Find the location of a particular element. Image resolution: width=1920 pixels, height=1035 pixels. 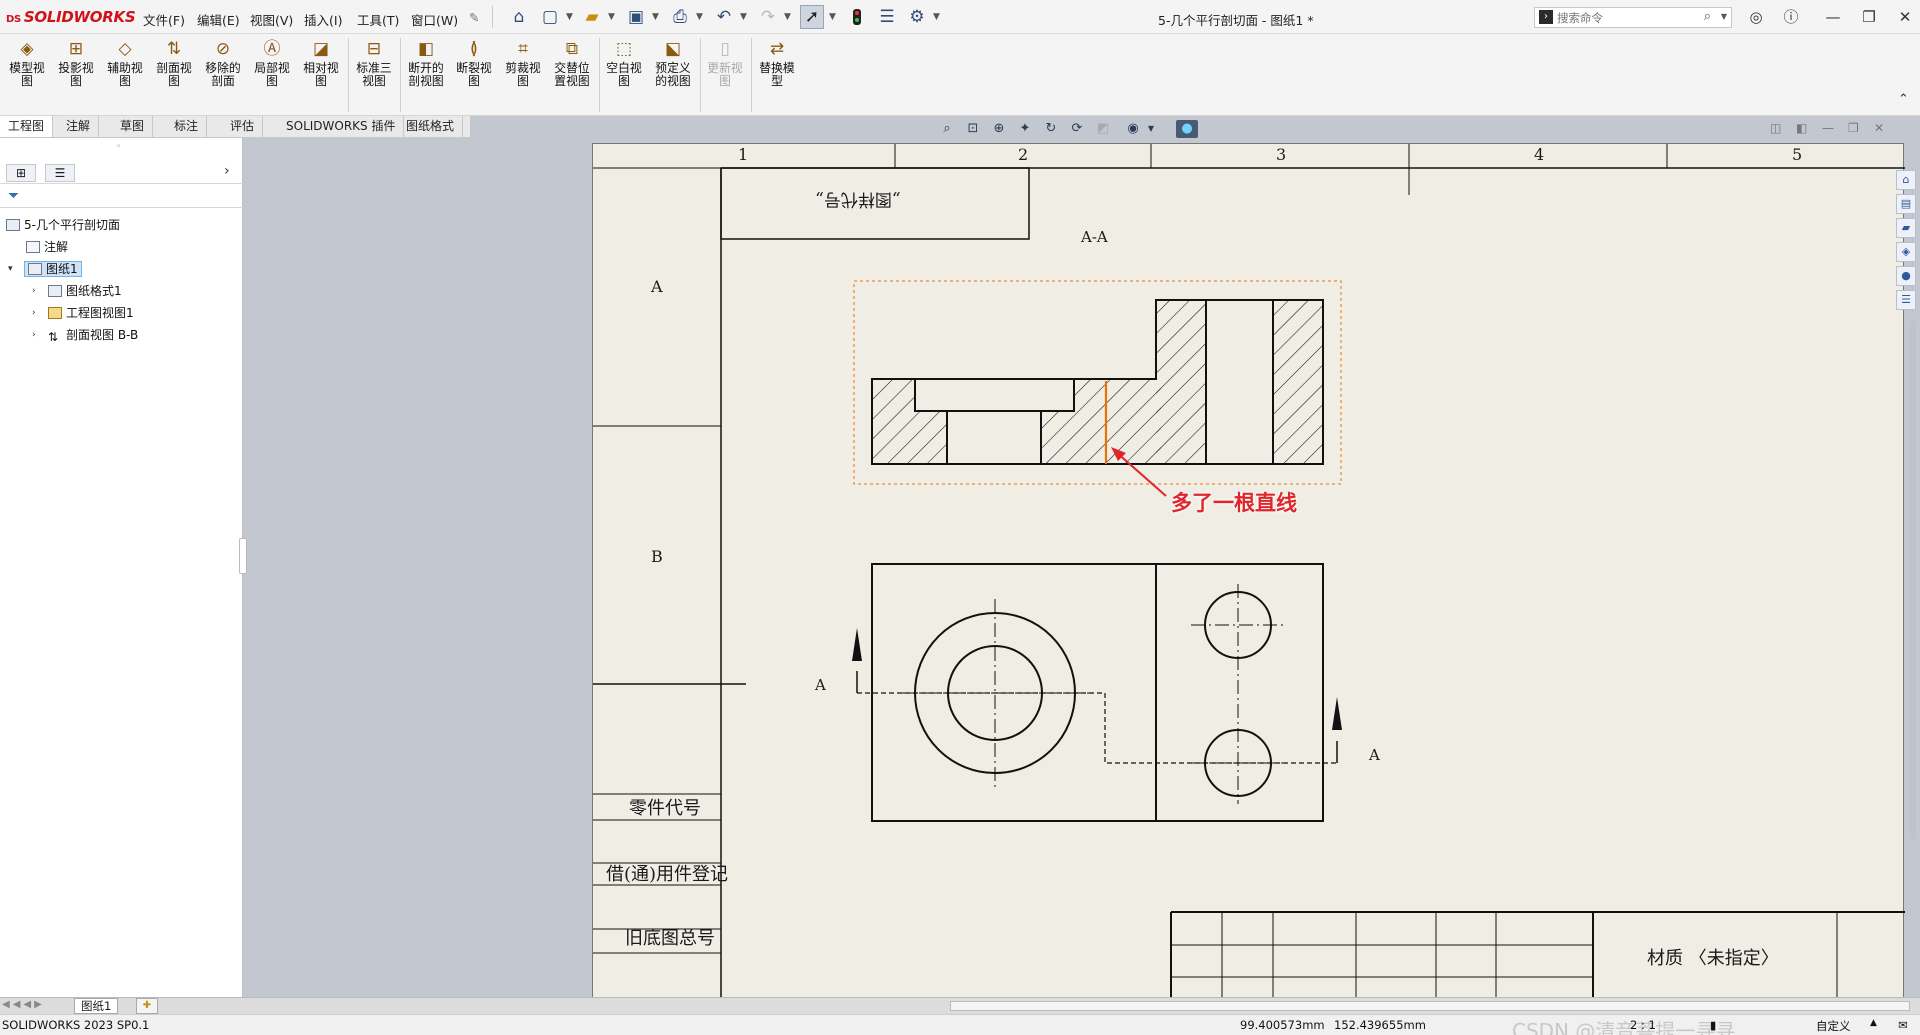

search-icon: ⌕ is located at coordinates (1707, 16).